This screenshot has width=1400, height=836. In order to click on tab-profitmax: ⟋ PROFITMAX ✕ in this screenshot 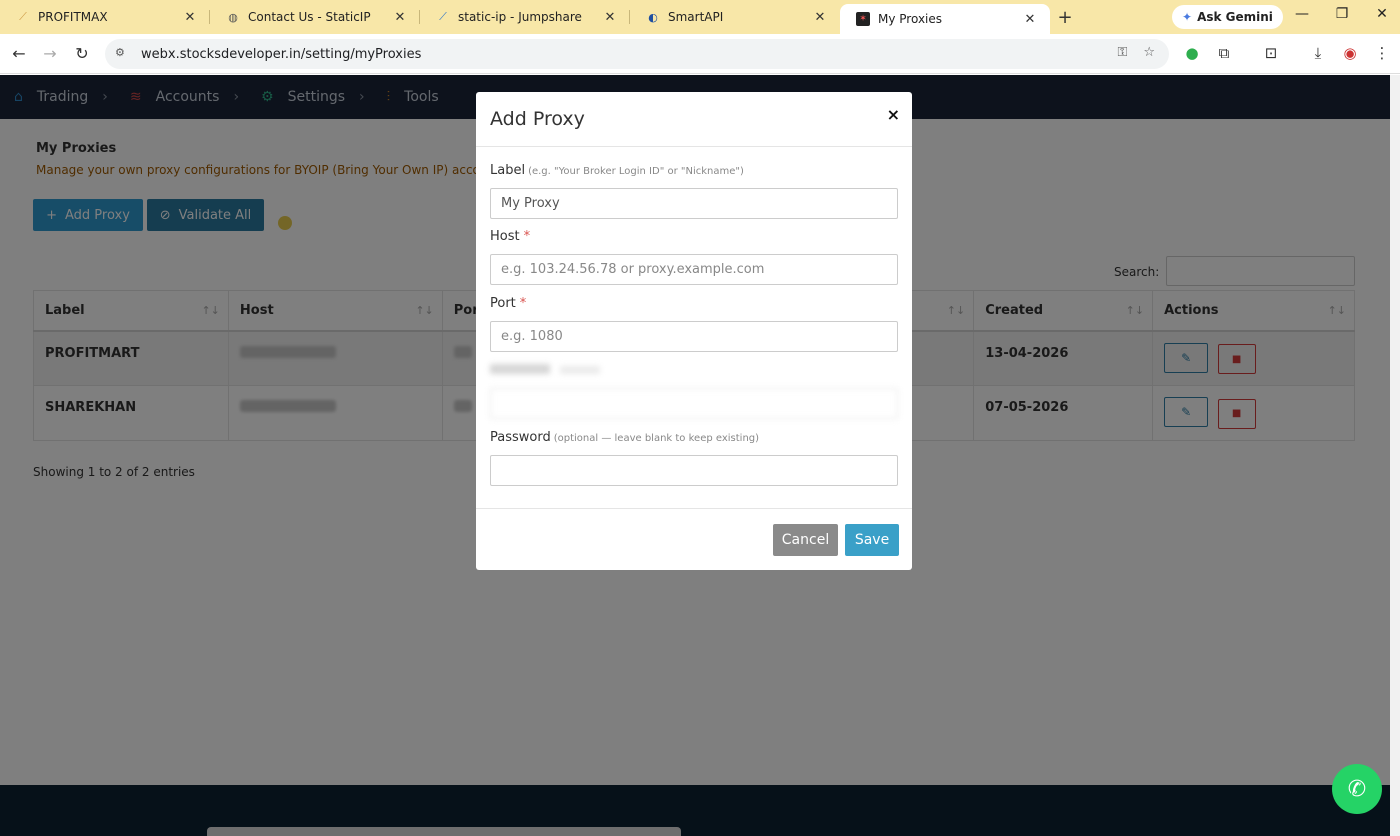, I will do `click(105, 17)`.